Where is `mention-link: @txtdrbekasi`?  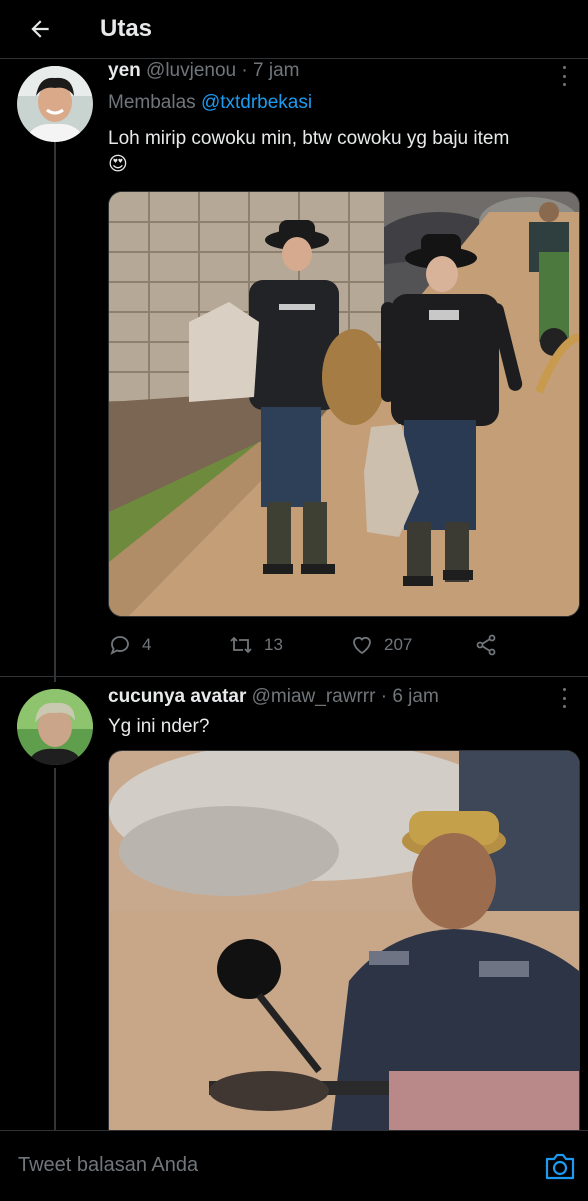 mention-link: @txtdrbekasi is located at coordinates (256, 102).